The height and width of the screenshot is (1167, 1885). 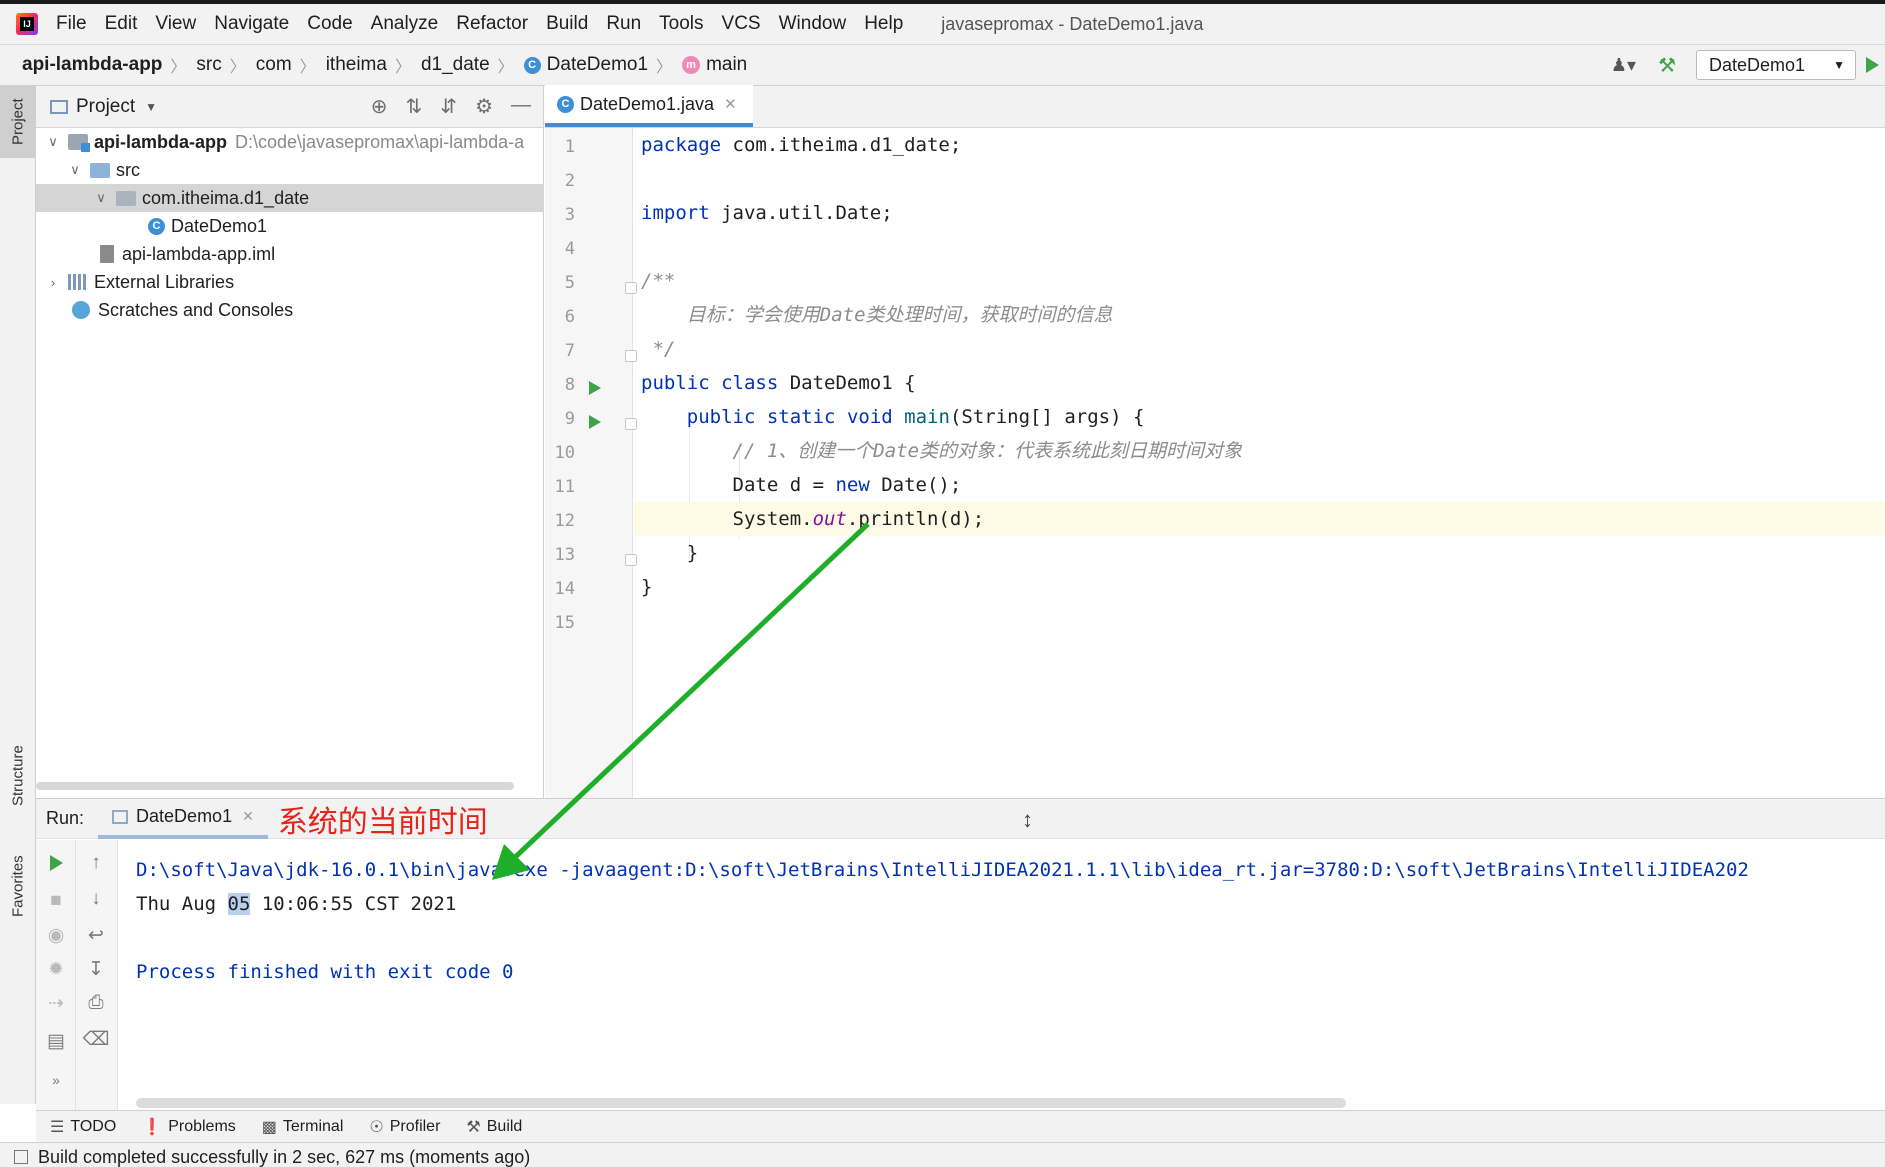 I want to click on tab-project: Project, so click(x=18, y=122).